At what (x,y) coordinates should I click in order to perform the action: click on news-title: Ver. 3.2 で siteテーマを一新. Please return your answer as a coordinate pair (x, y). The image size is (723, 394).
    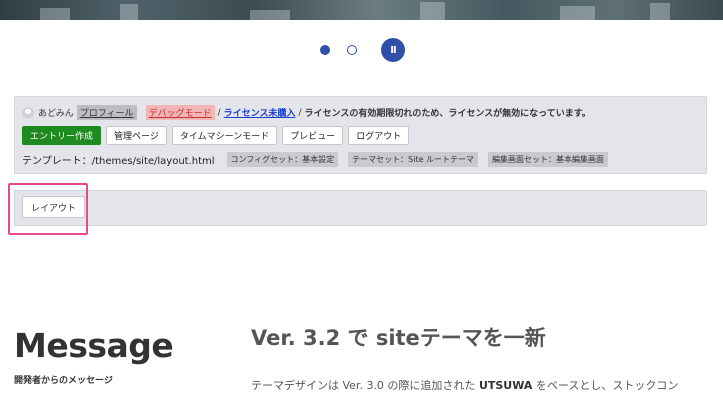
    Looking at the image, I should click on (398, 338).